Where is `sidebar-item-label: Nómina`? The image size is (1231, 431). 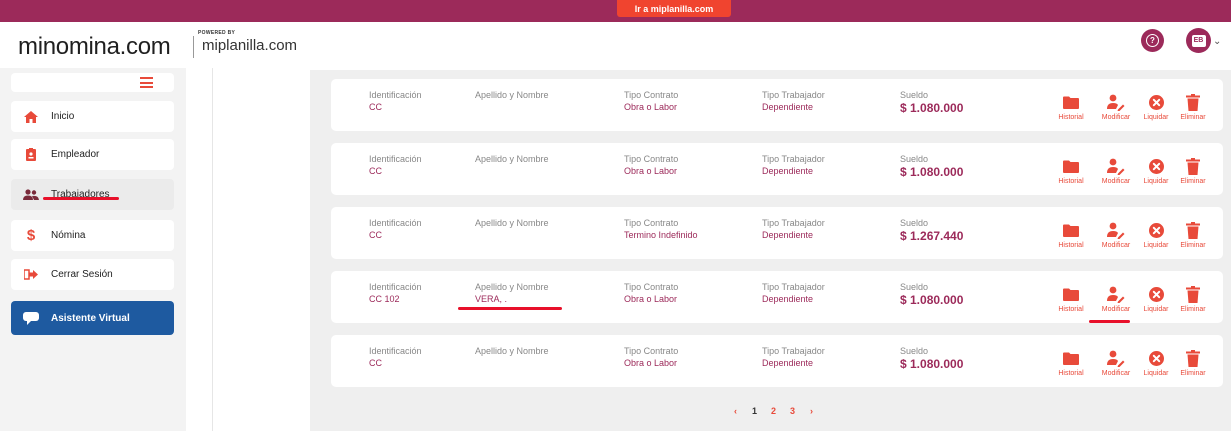
sidebar-item-label: Nómina is located at coordinates (68, 235).